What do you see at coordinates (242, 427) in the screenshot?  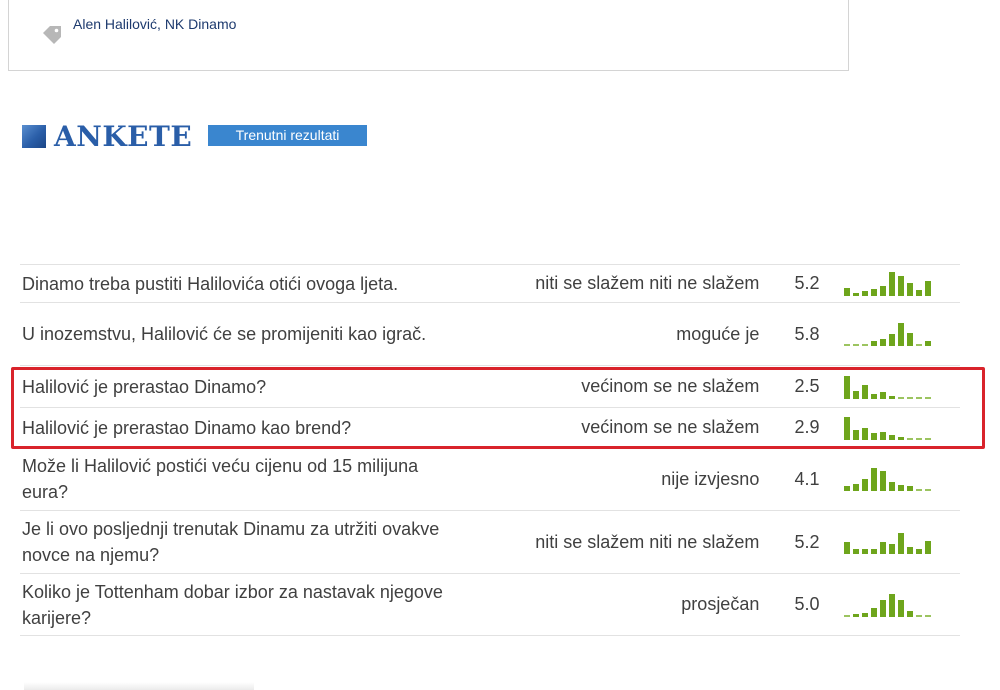 I see `poll-question: Halilović je prerastao Dinamo kao brend?` at bounding box center [242, 427].